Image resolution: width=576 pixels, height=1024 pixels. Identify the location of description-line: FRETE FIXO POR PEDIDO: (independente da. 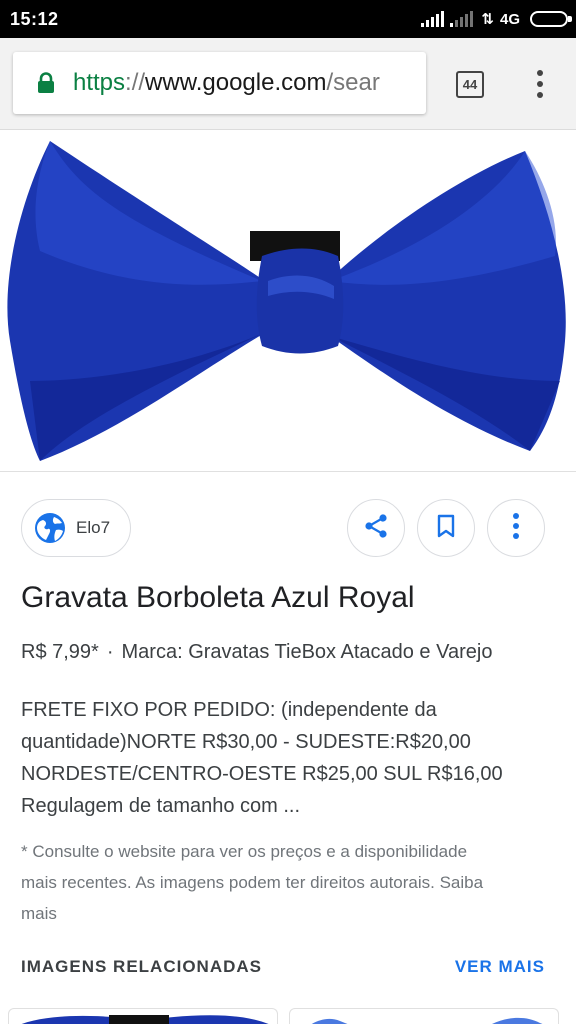
(229, 710).